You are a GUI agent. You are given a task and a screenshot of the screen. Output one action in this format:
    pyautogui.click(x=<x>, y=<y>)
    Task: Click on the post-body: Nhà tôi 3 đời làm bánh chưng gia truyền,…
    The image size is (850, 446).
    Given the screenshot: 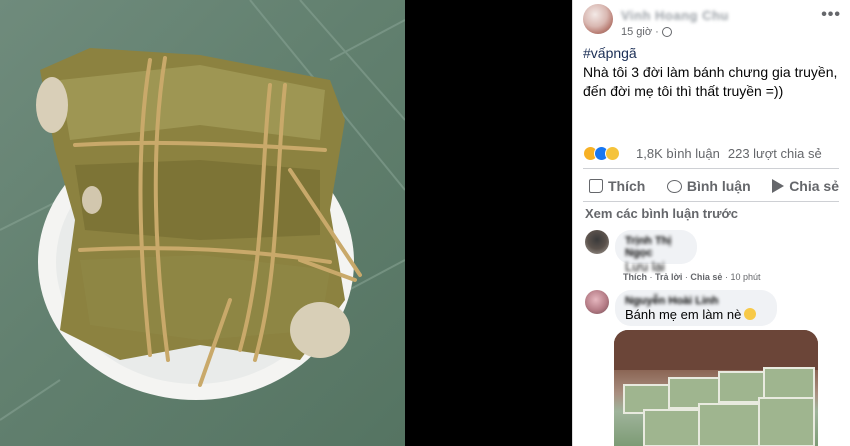 What is the action you would take?
    pyautogui.click(x=710, y=81)
    